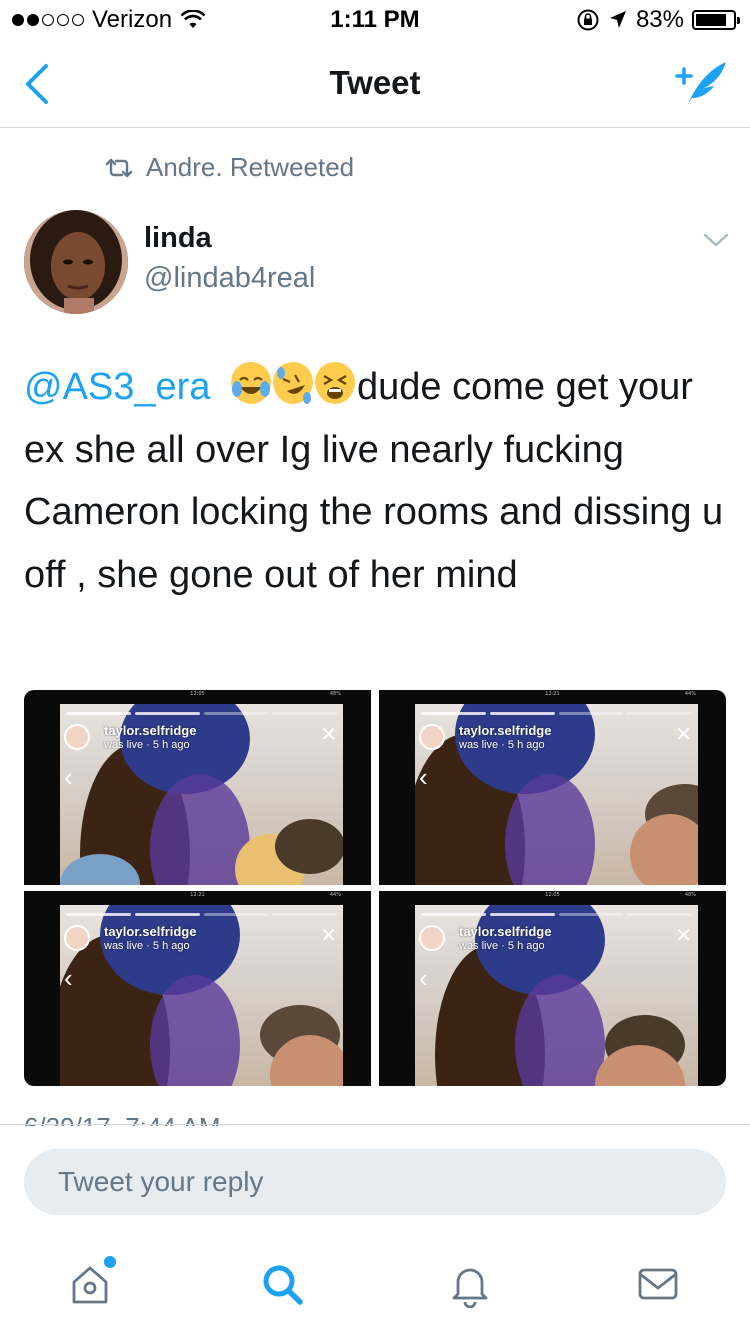  What do you see at coordinates (375, 20) in the screenshot?
I see `status-bar: Verizon 1:11 PM 83%` at bounding box center [375, 20].